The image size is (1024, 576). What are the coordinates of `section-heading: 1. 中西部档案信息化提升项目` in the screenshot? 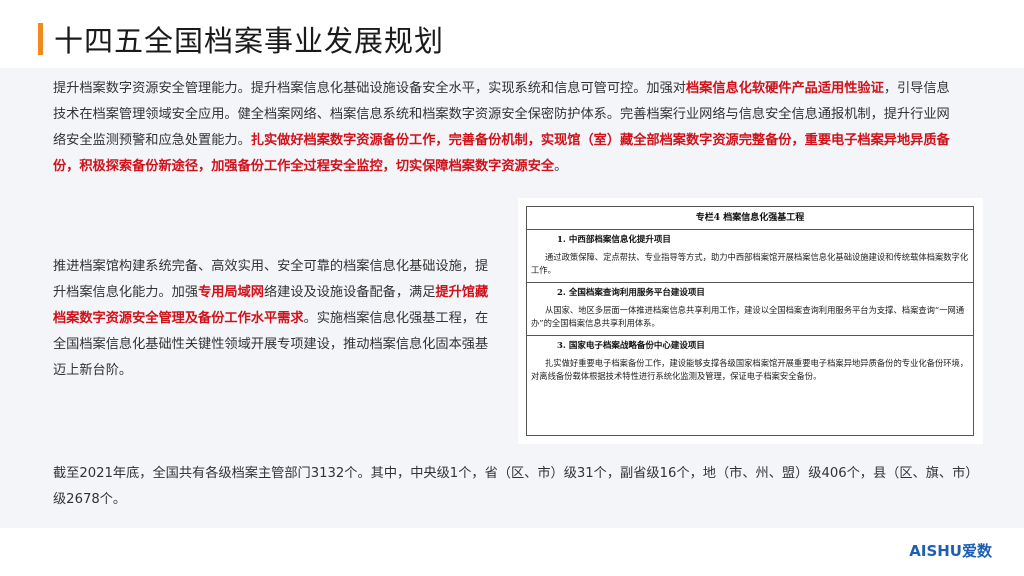 It's located at (614, 240).